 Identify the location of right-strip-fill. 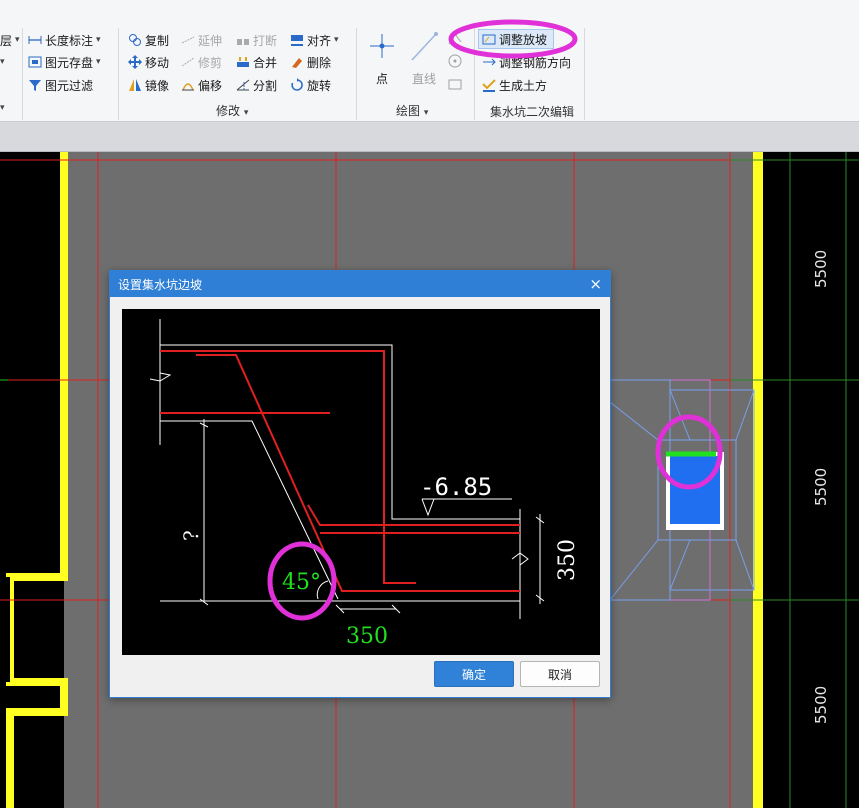
(808, 480).